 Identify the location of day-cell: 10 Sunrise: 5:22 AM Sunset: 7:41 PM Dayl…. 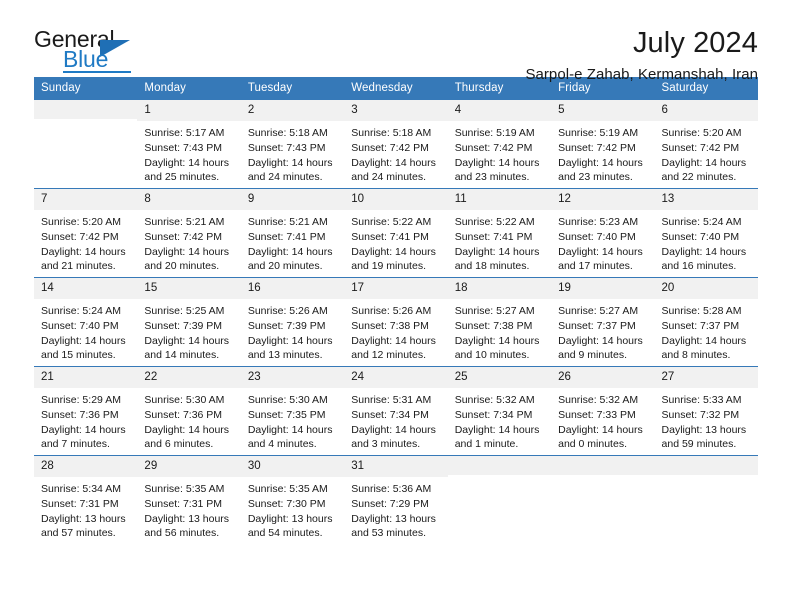
(396, 233).